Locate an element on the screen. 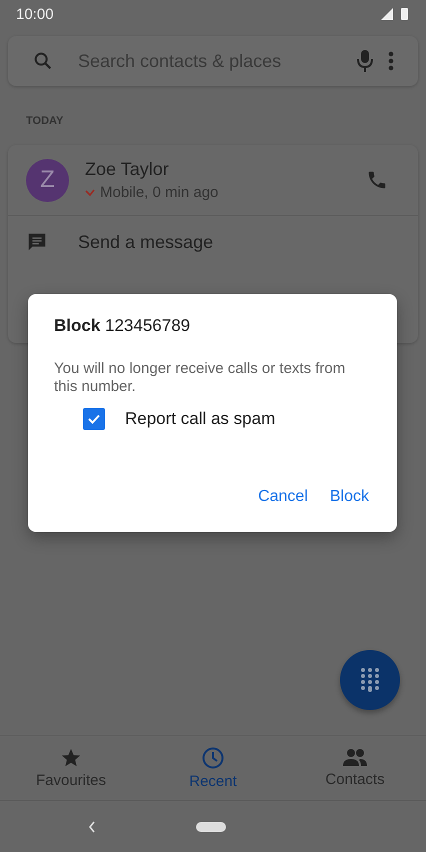  clock-icon is located at coordinates (213, 758).